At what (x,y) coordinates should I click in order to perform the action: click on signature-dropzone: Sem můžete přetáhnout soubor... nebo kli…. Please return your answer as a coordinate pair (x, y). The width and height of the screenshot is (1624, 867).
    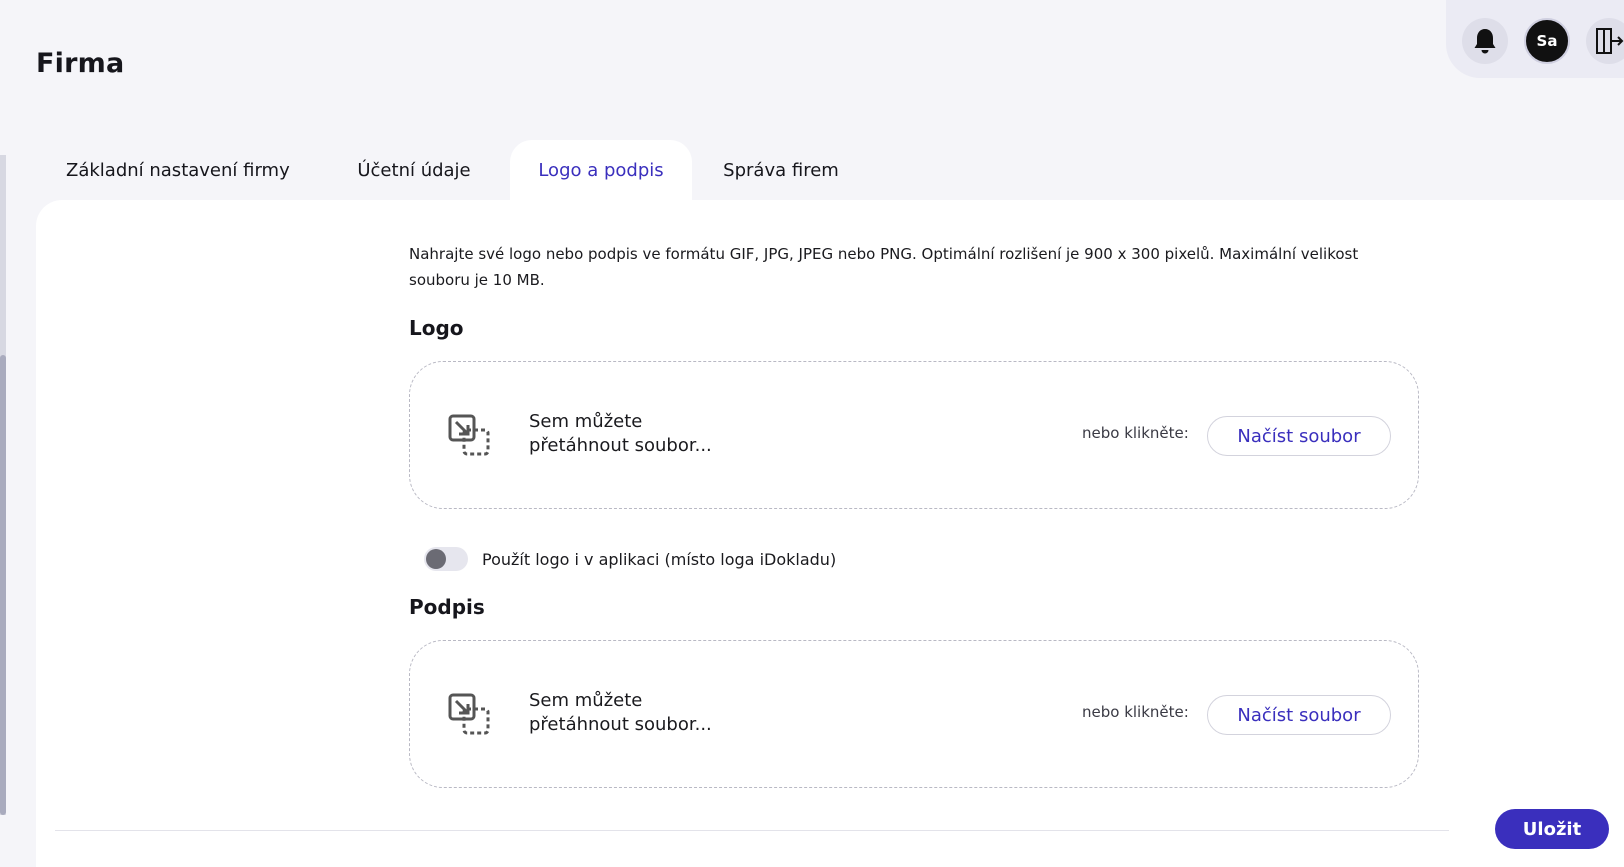
    Looking at the image, I should click on (914, 714).